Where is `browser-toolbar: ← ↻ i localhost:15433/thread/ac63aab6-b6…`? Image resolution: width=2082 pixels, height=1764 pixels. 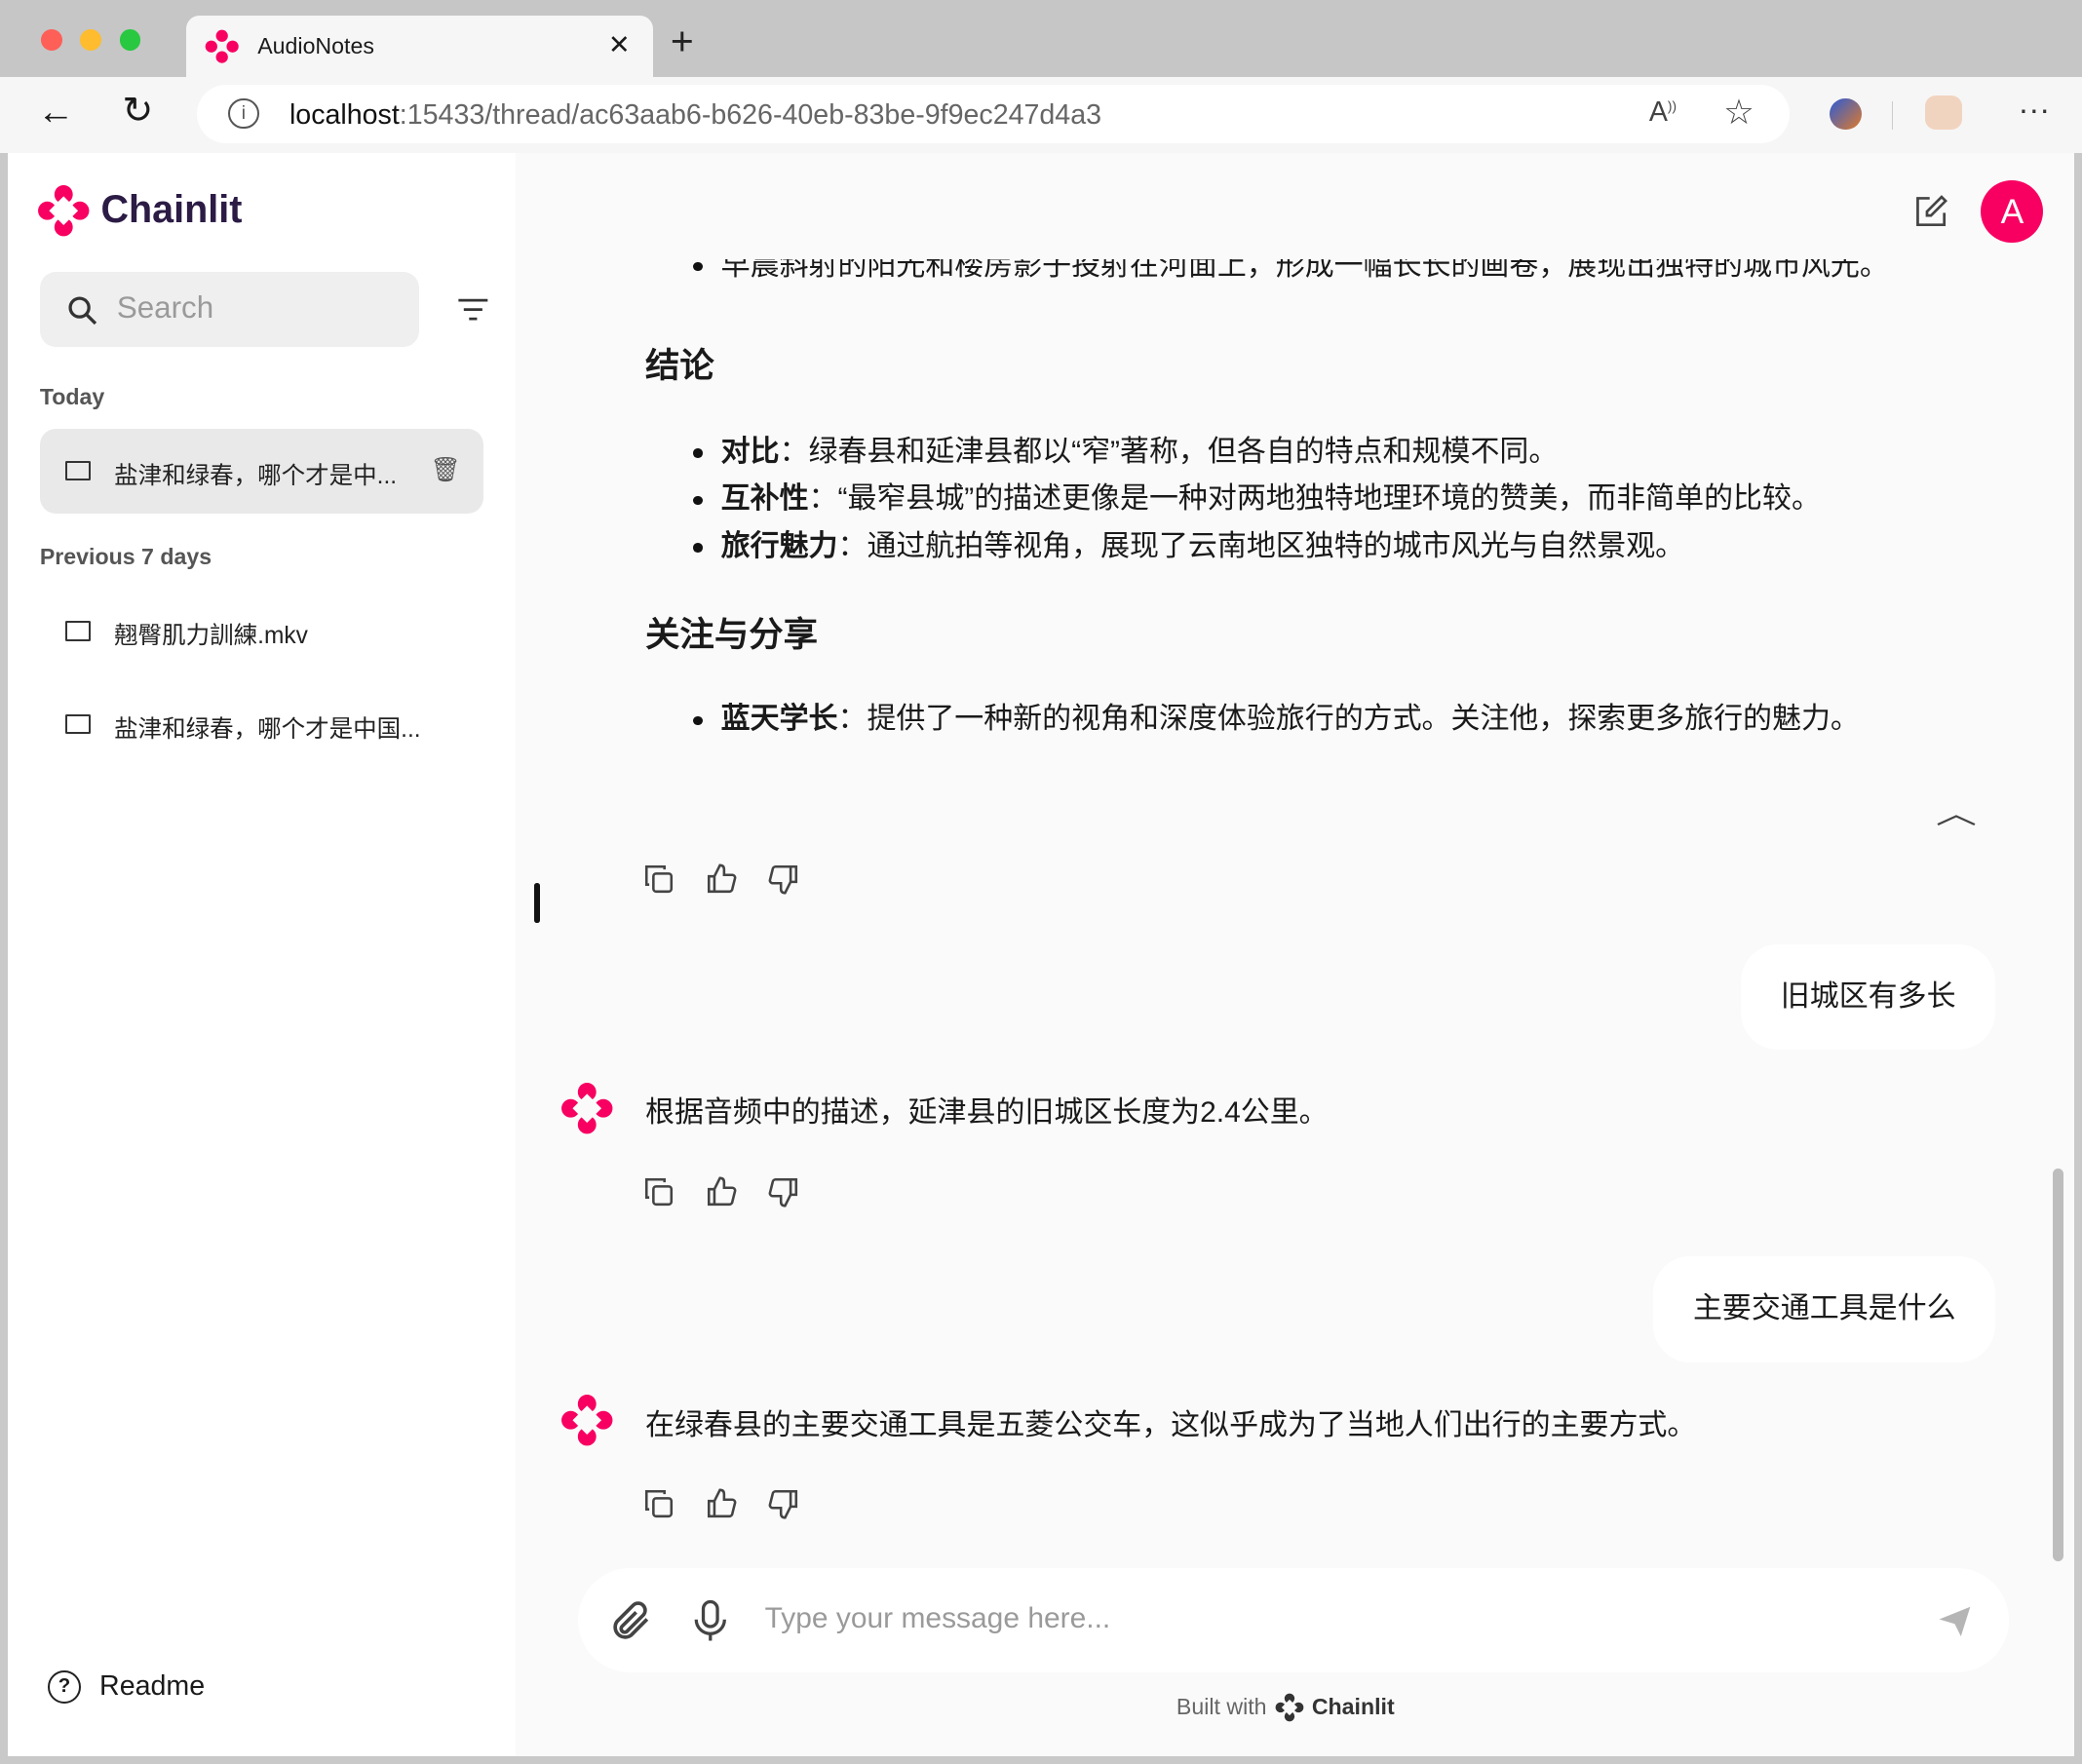
browser-toolbar: ← ↻ i localhost:15433/thread/ac63aab6-b6… is located at coordinates (1041, 115).